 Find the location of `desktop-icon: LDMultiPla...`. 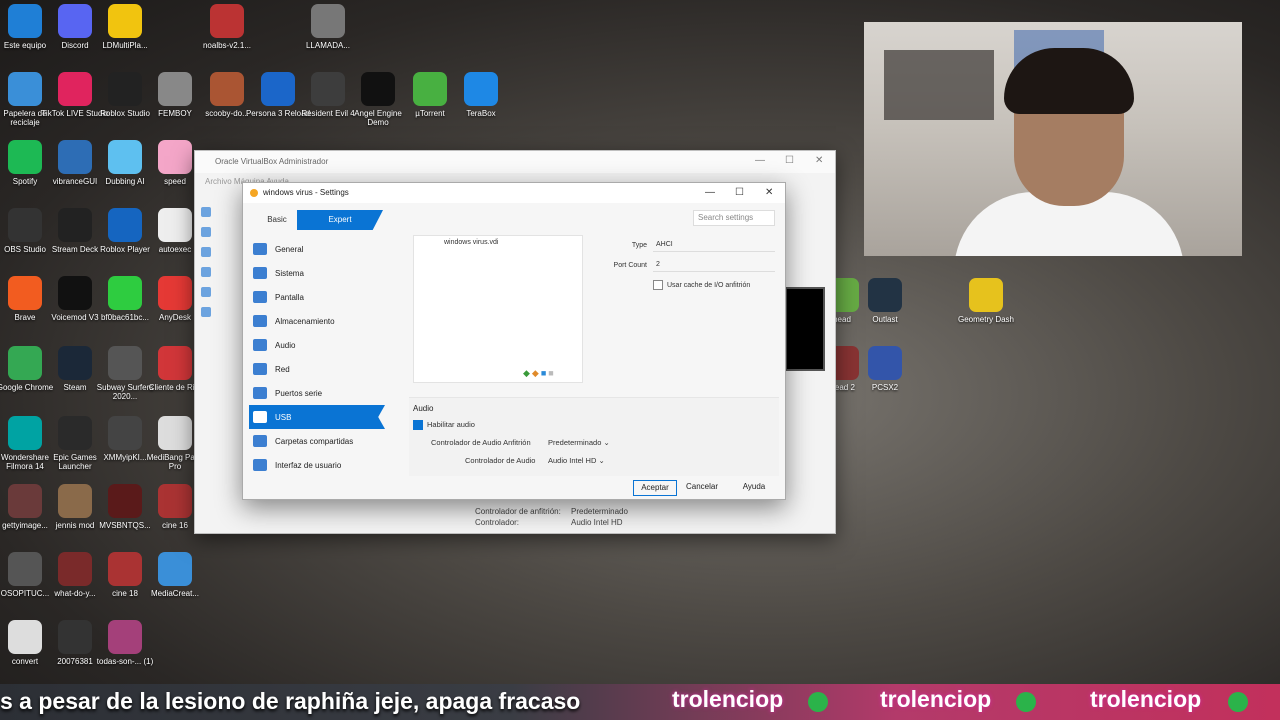

desktop-icon: LDMultiPla... is located at coordinates (125, 27).